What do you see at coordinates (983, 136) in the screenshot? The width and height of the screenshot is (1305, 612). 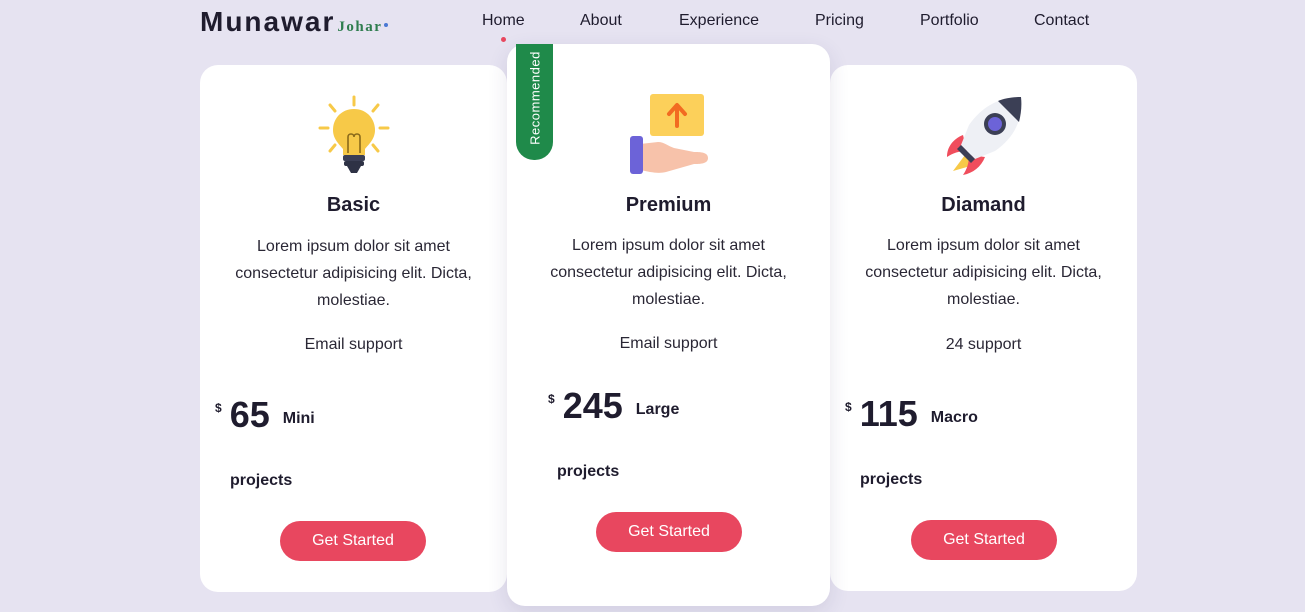 I see `rocket-icon` at bounding box center [983, 136].